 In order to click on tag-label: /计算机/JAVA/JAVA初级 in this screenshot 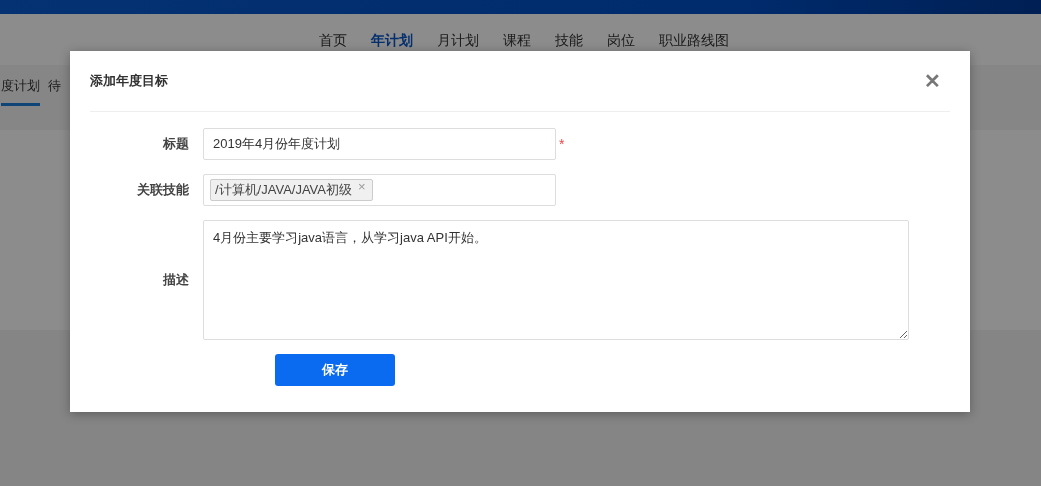, I will do `click(283, 190)`.